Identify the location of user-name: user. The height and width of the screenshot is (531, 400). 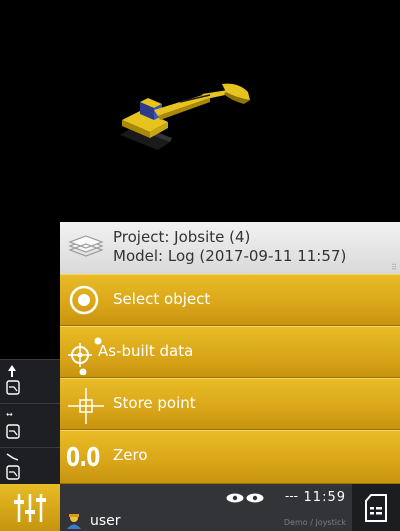
(105, 521).